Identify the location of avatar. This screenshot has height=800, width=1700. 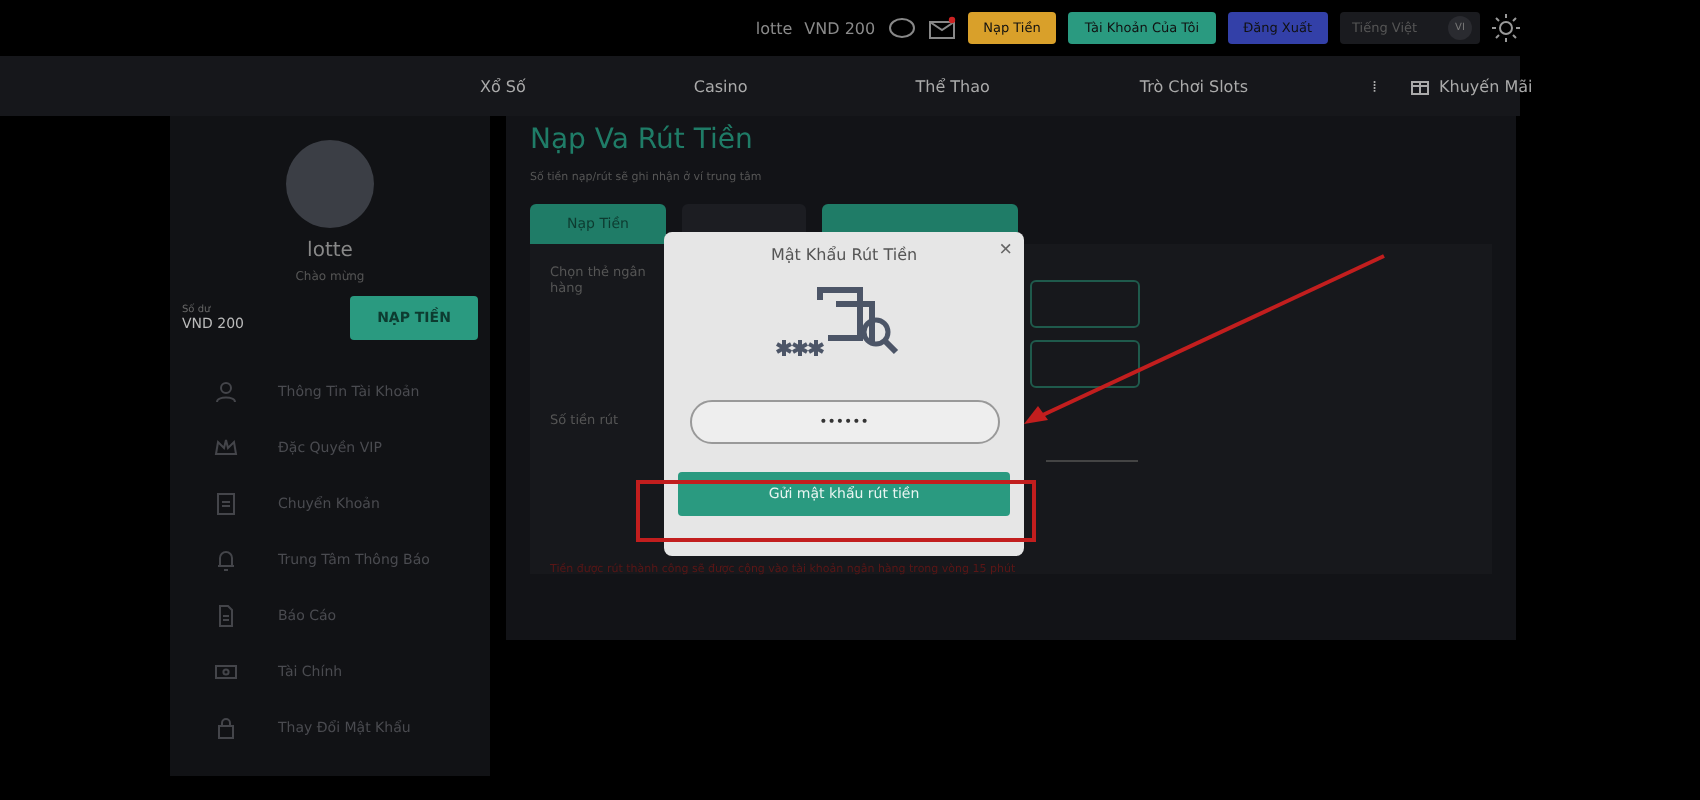
(330, 184).